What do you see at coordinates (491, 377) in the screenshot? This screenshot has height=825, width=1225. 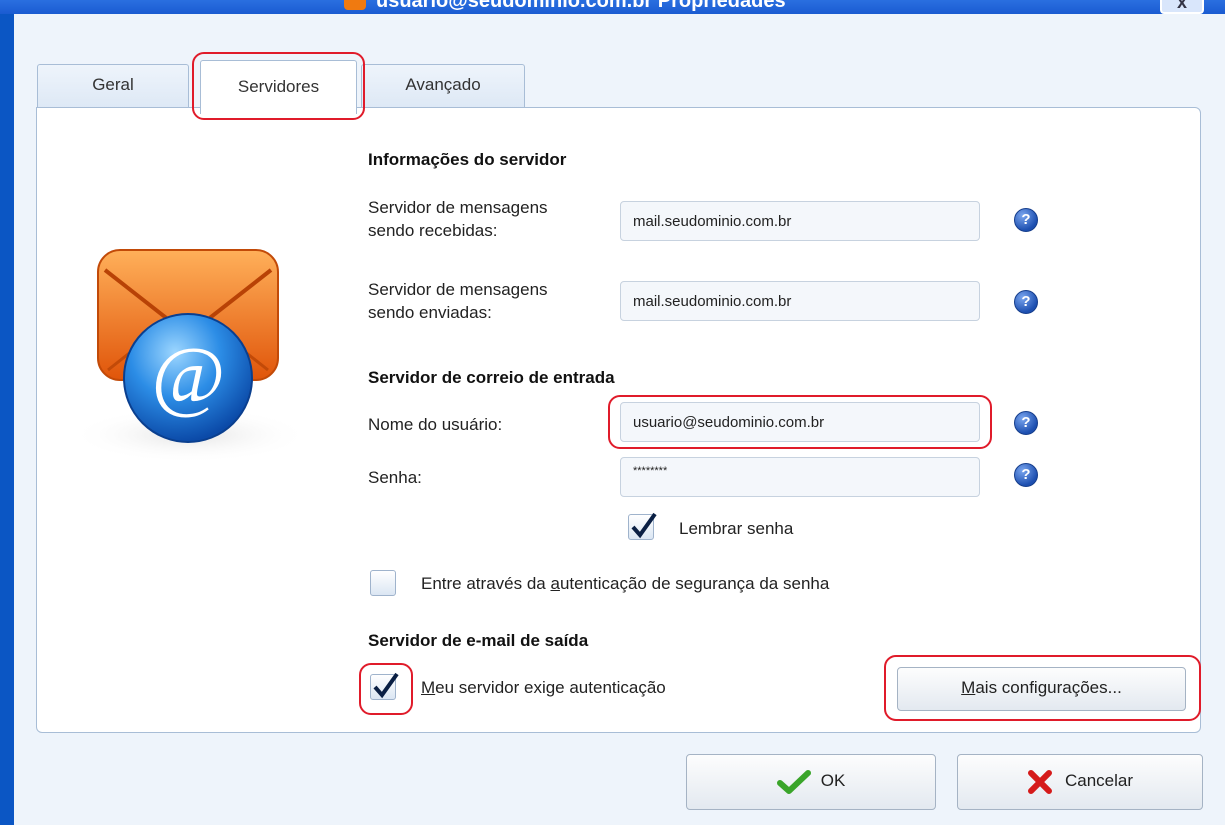 I see `incoming-mail-heading: Servidor de correio de entrada` at bounding box center [491, 377].